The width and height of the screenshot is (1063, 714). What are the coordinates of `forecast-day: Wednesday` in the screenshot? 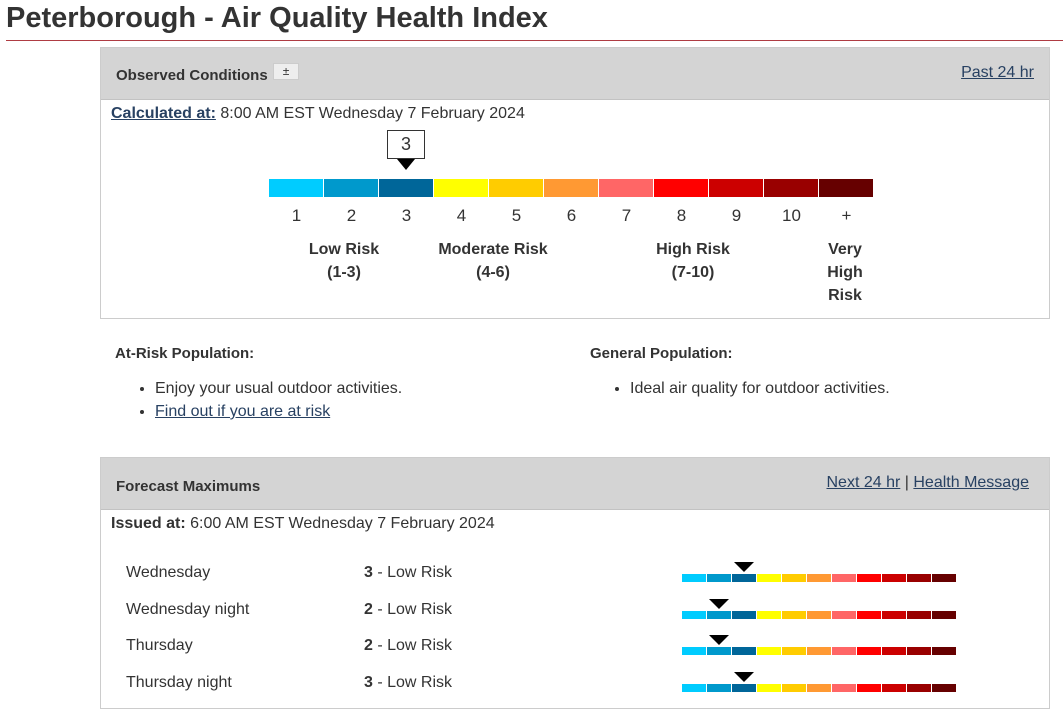 It's located at (168, 572).